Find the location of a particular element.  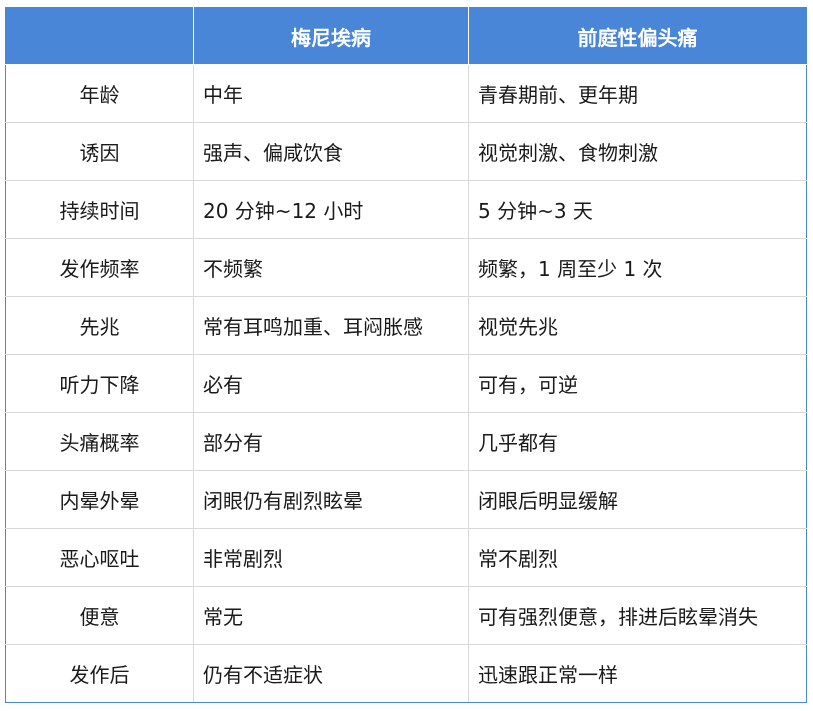

row-label: 先兆 is located at coordinates (99, 325).